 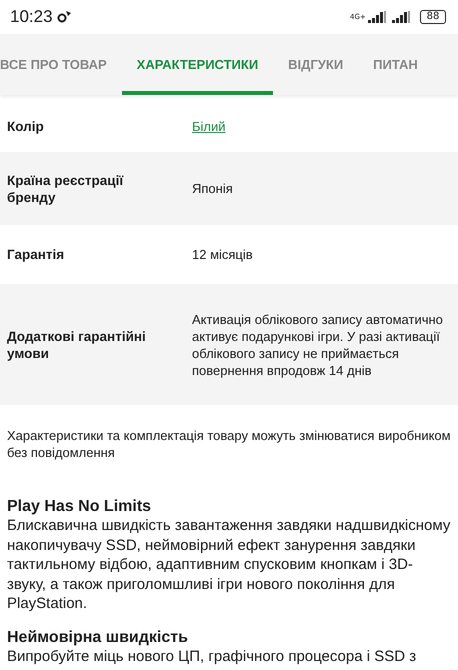 I want to click on spec-link: Білий, so click(x=209, y=126).